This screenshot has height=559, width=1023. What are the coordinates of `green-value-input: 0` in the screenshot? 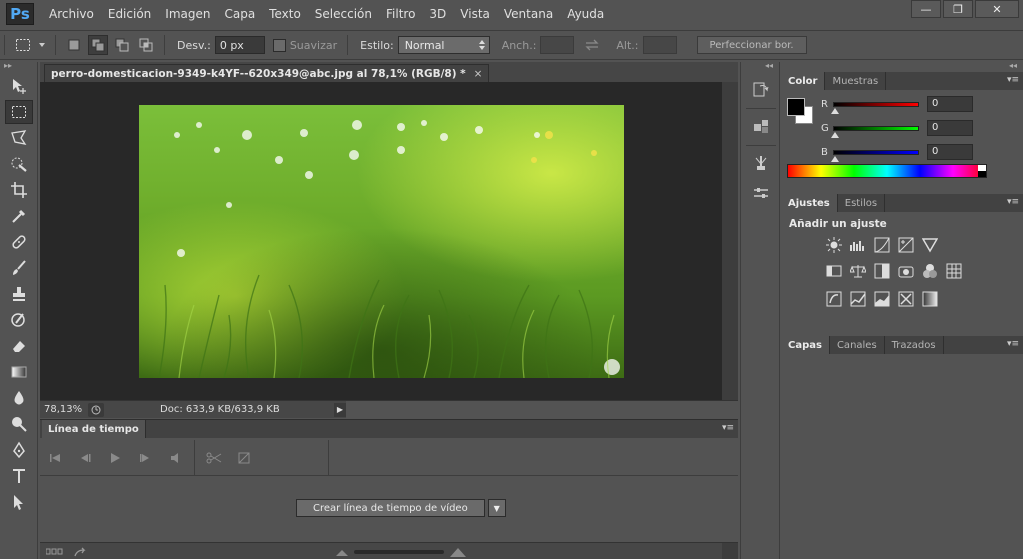 It's located at (950, 128).